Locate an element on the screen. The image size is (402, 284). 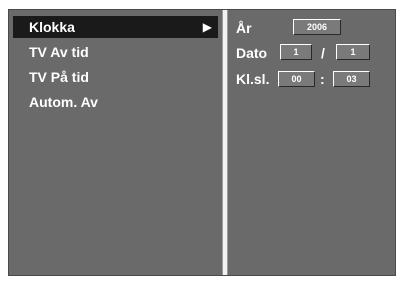
arrow-right-icon: ▶ is located at coordinates (207, 27).